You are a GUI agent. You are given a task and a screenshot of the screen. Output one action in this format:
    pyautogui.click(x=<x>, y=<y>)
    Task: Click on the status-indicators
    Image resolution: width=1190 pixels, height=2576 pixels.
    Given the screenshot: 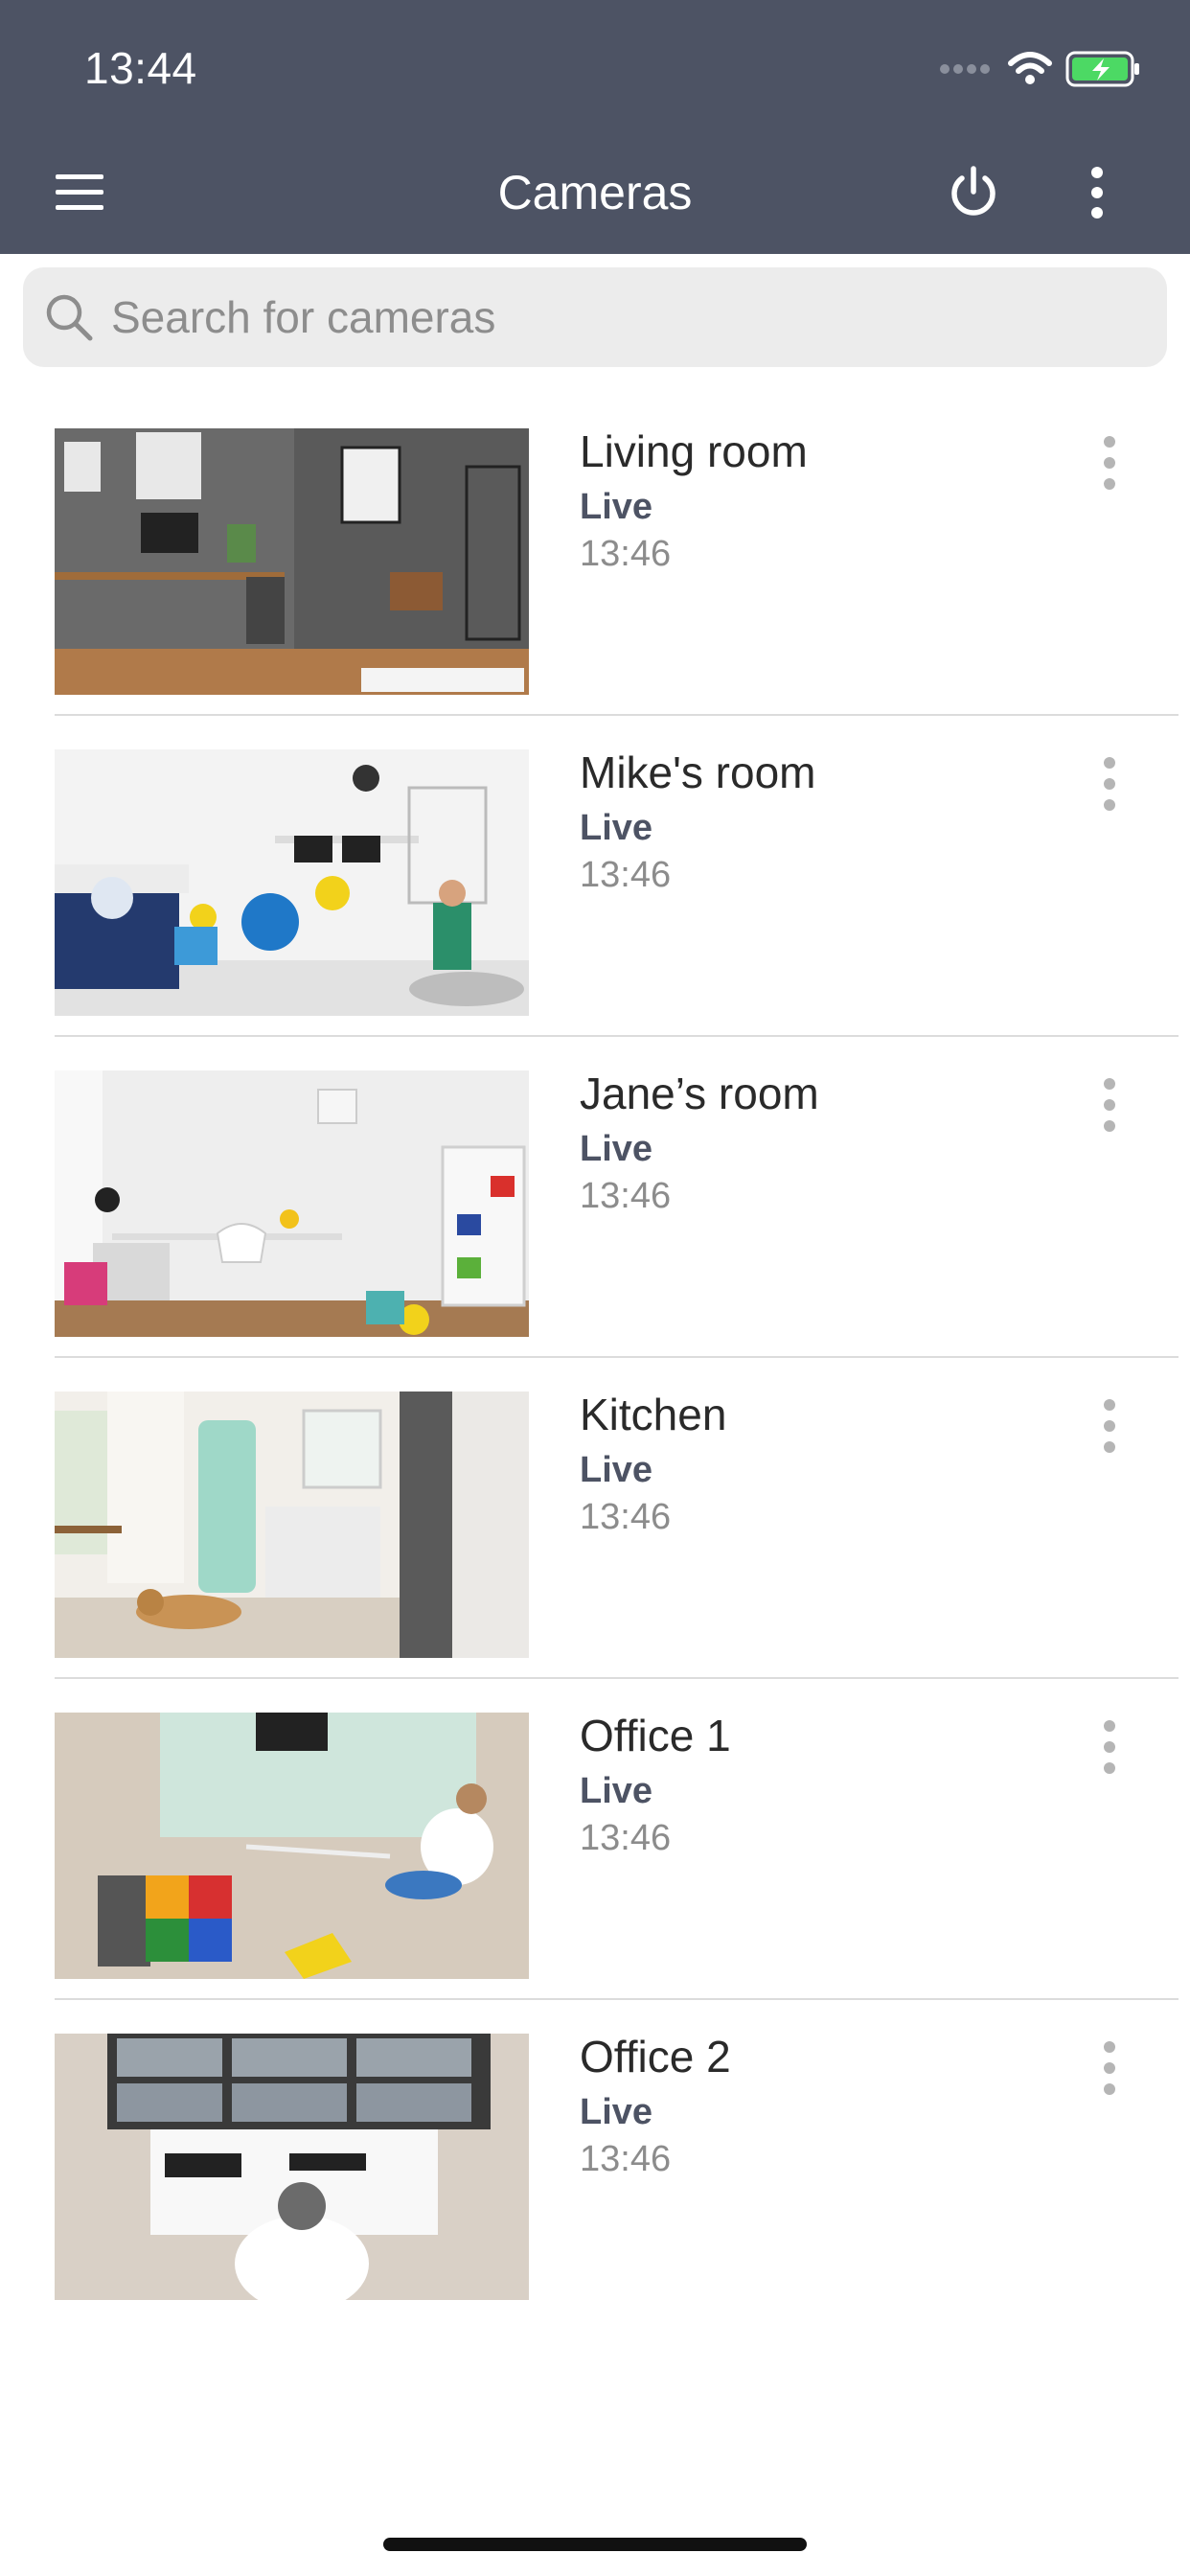 What is the action you would take?
    pyautogui.click(x=1040, y=71)
    